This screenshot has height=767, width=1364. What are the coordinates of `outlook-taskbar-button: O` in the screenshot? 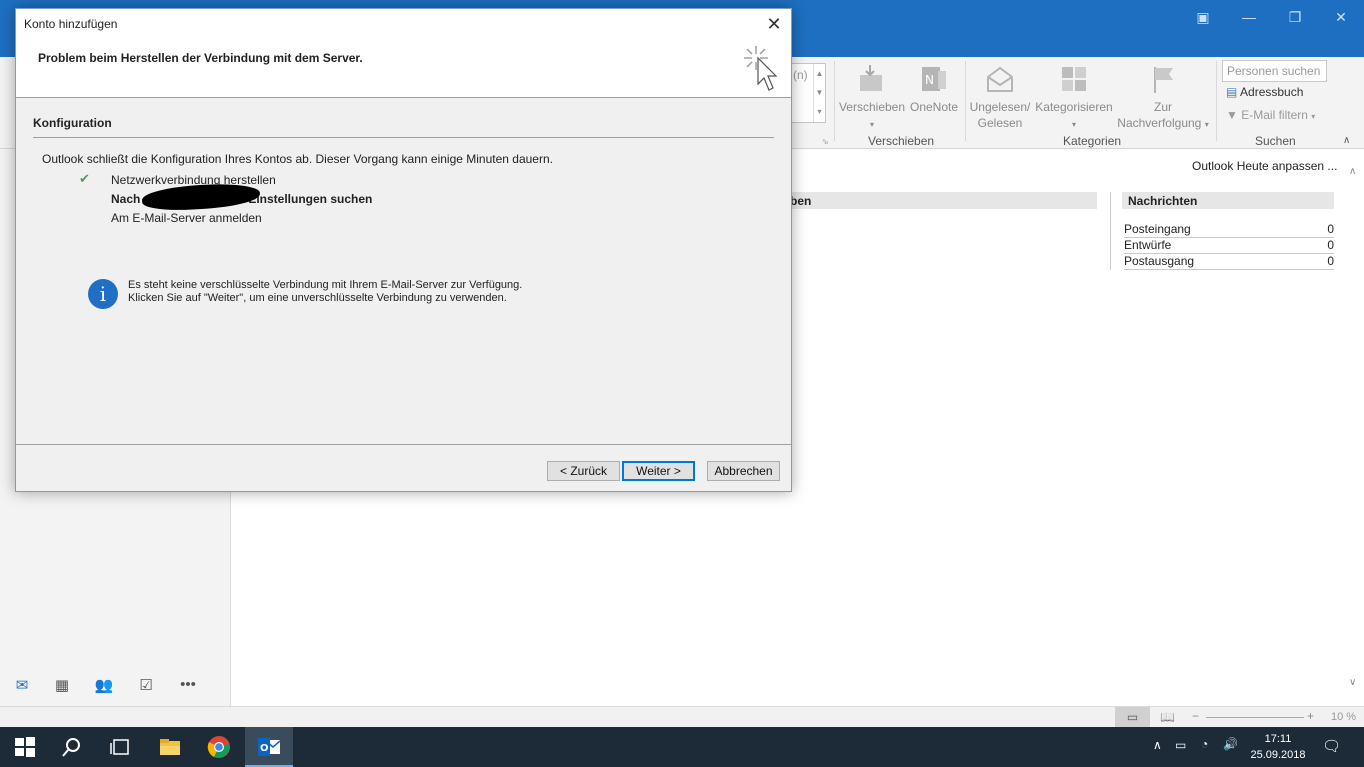 It's located at (269, 747).